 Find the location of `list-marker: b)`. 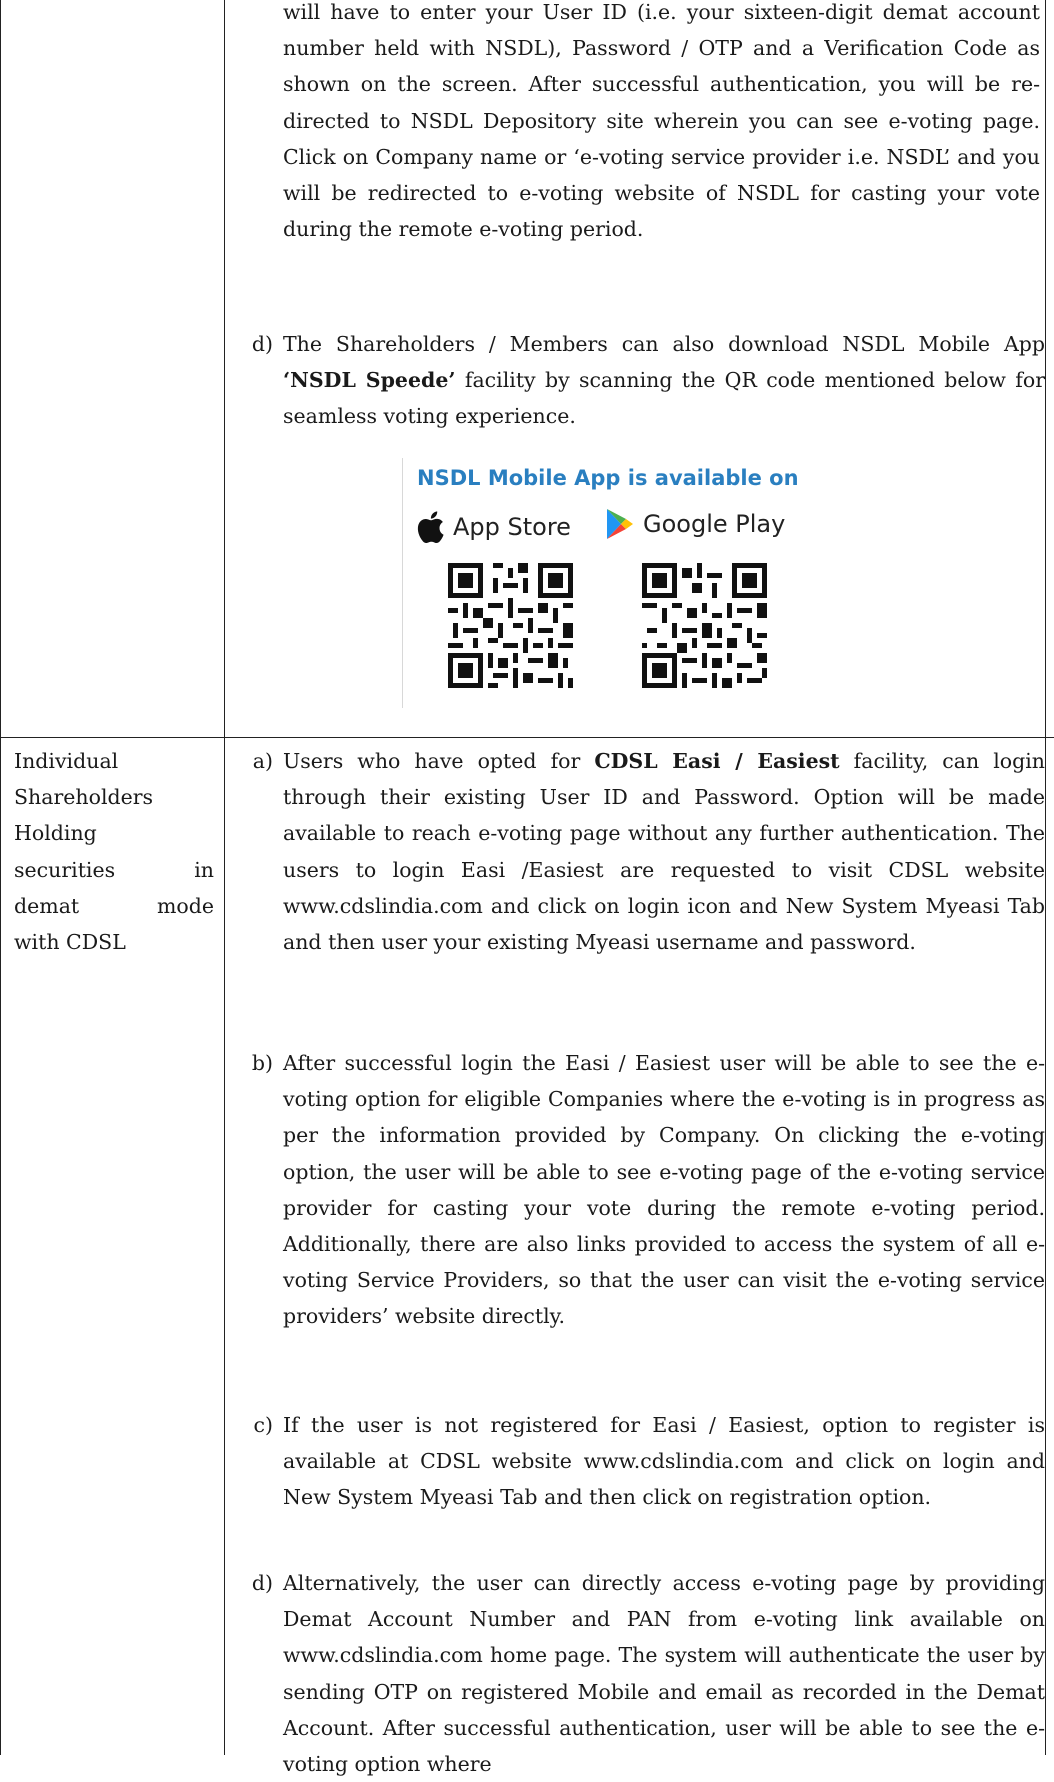

list-marker: b) is located at coordinates (262, 1063).